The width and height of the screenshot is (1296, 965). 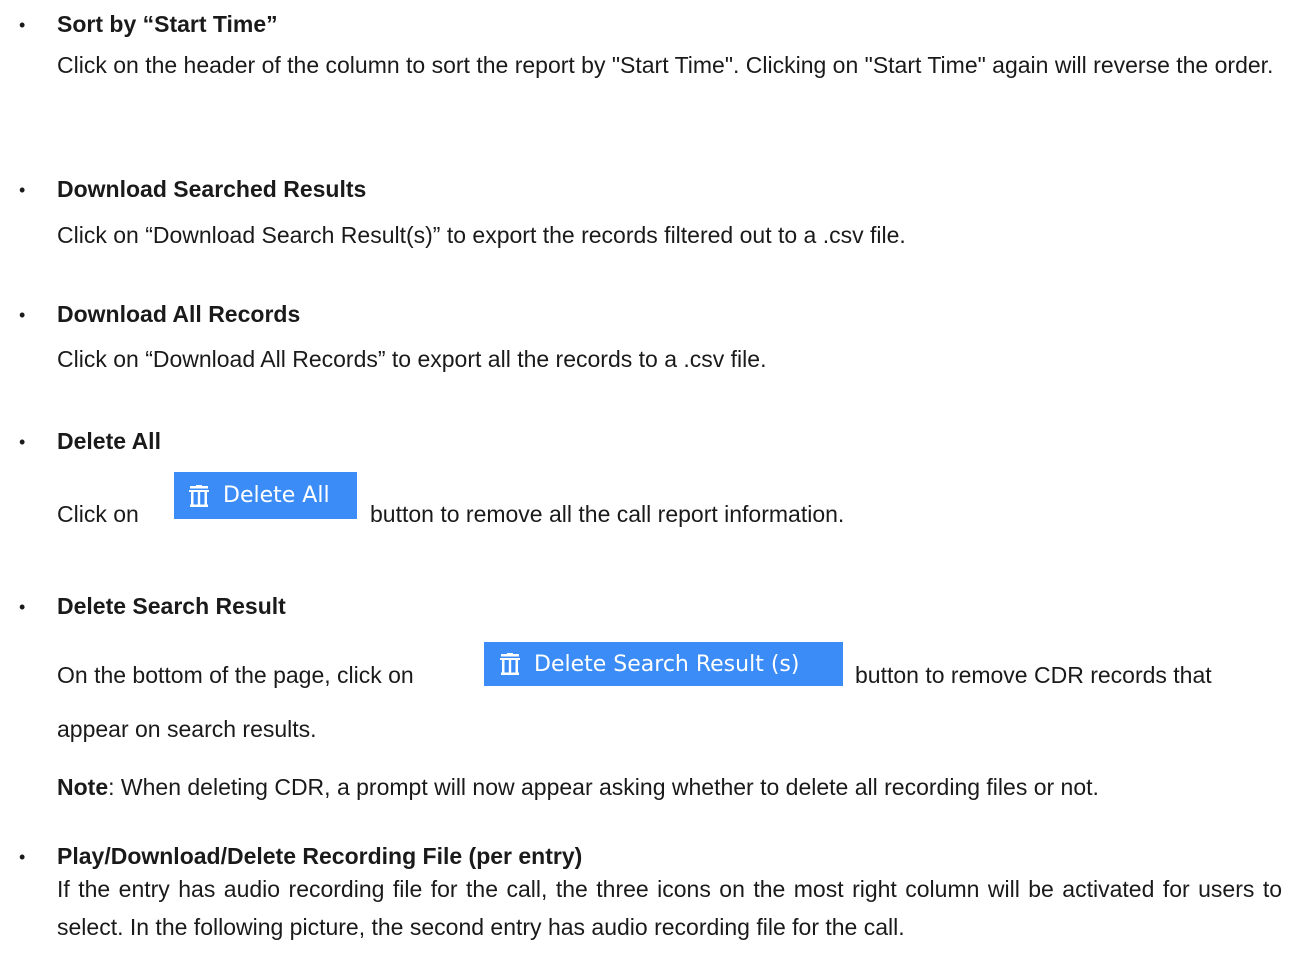 What do you see at coordinates (1033, 675) in the screenshot?
I see `body-suffix: button to remove CDR records that` at bounding box center [1033, 675].